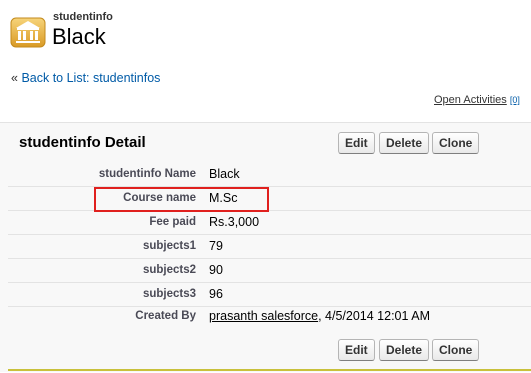  Describe the element at coordinates (470, 100) in the screenshot. I see `open-activities-link: Open Activities` at that location.